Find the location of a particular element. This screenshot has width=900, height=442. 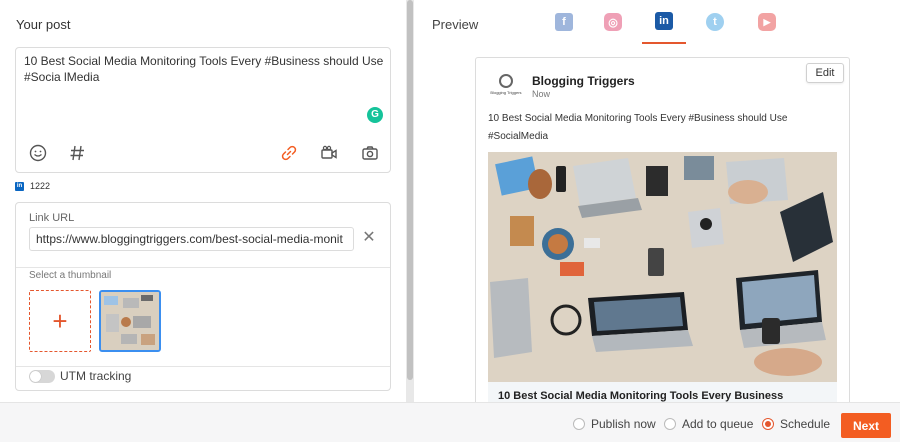

tab-twitter: t is located at coordinates (715, 22).